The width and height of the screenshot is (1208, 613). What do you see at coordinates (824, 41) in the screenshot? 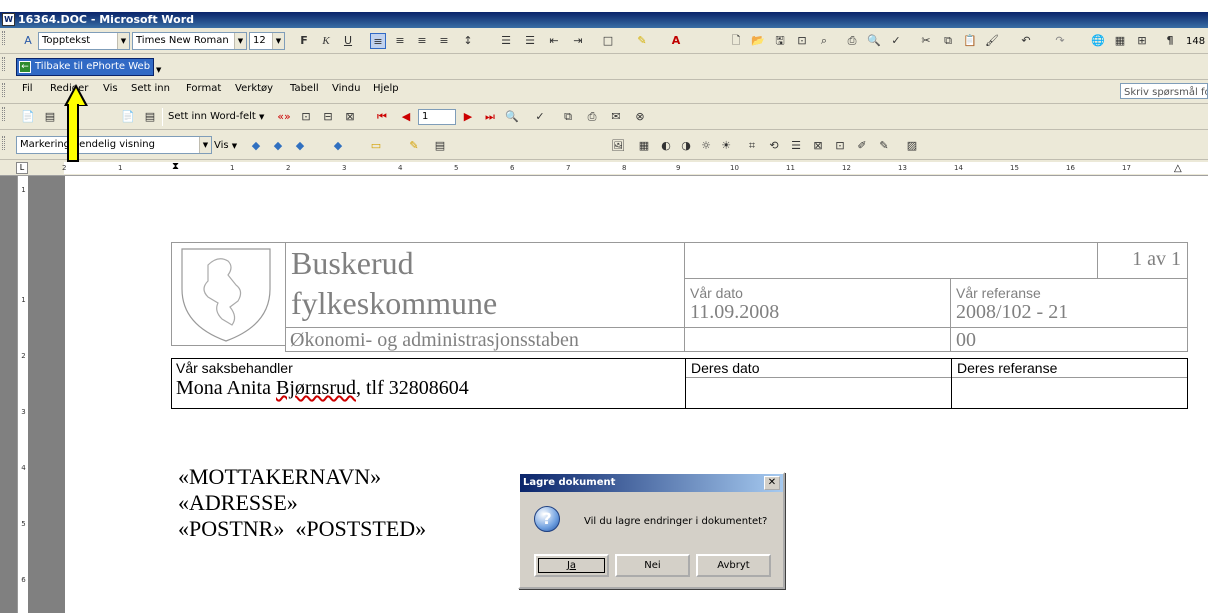
I see `research-icon: ⌕` at bounding box center [824, 41].